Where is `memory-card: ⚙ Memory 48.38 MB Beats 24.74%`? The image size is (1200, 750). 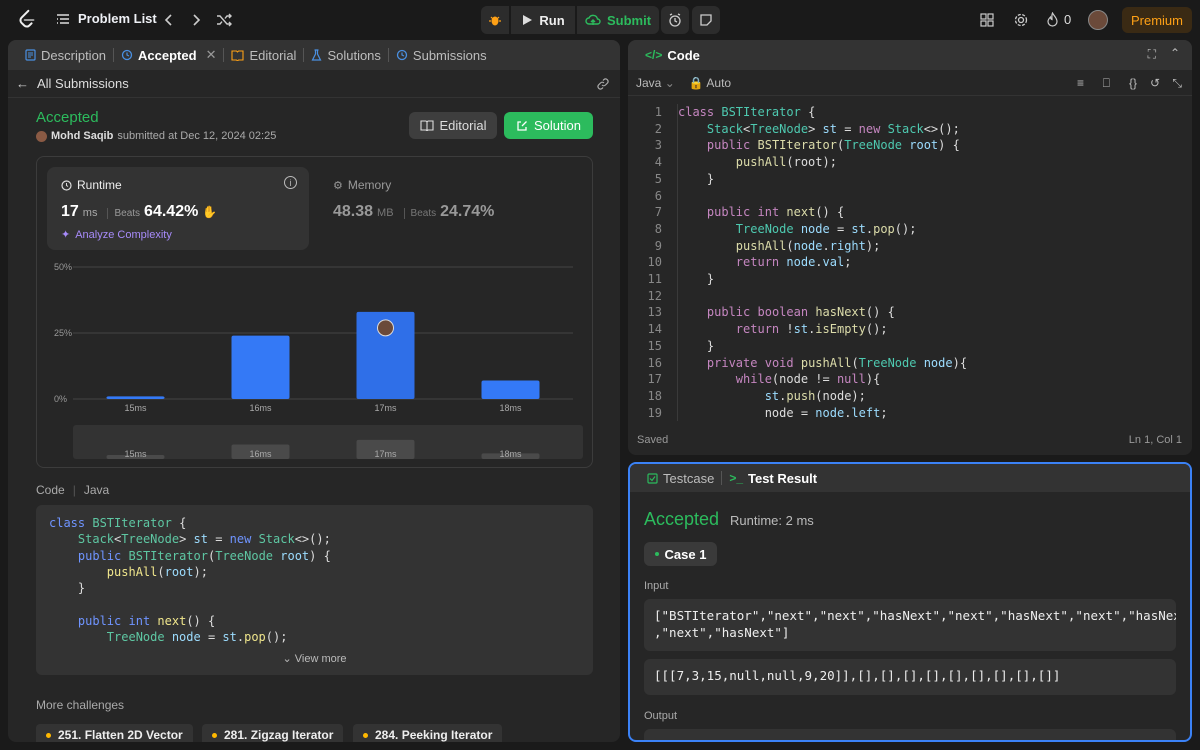
memory-card: ⚙ Memory 48.38 MB Beats 24.74% is located at coordinates (450, 208).